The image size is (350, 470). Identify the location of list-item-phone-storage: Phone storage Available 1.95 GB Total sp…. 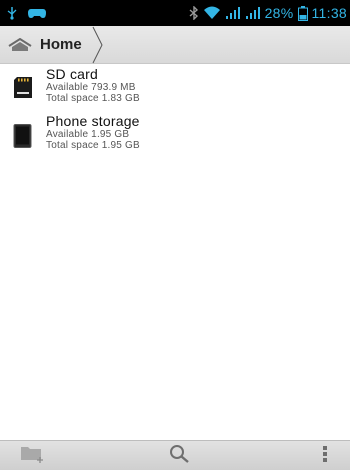
(175, 134).